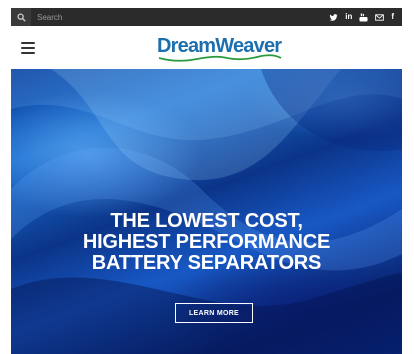  What do you see at coordinates (206, 17) in the screenshot?
I see `top-utility-bar: in f` at bounding box center [206, 17].